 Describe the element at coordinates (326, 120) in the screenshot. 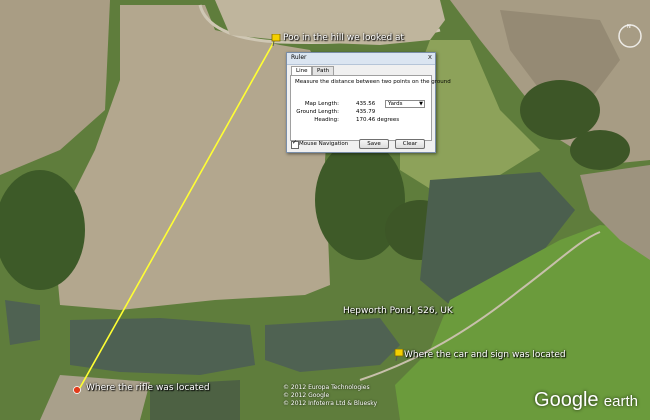

I see `heading-label: Heading:` at that location.